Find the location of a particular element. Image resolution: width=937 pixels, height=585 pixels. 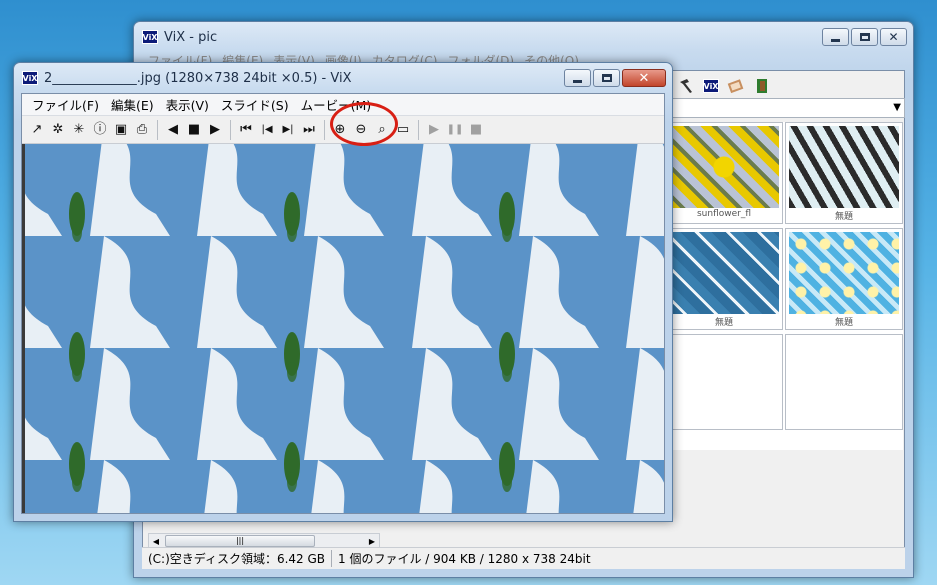

menu-file: ファイル(F) is located at coordinates (65, 104).